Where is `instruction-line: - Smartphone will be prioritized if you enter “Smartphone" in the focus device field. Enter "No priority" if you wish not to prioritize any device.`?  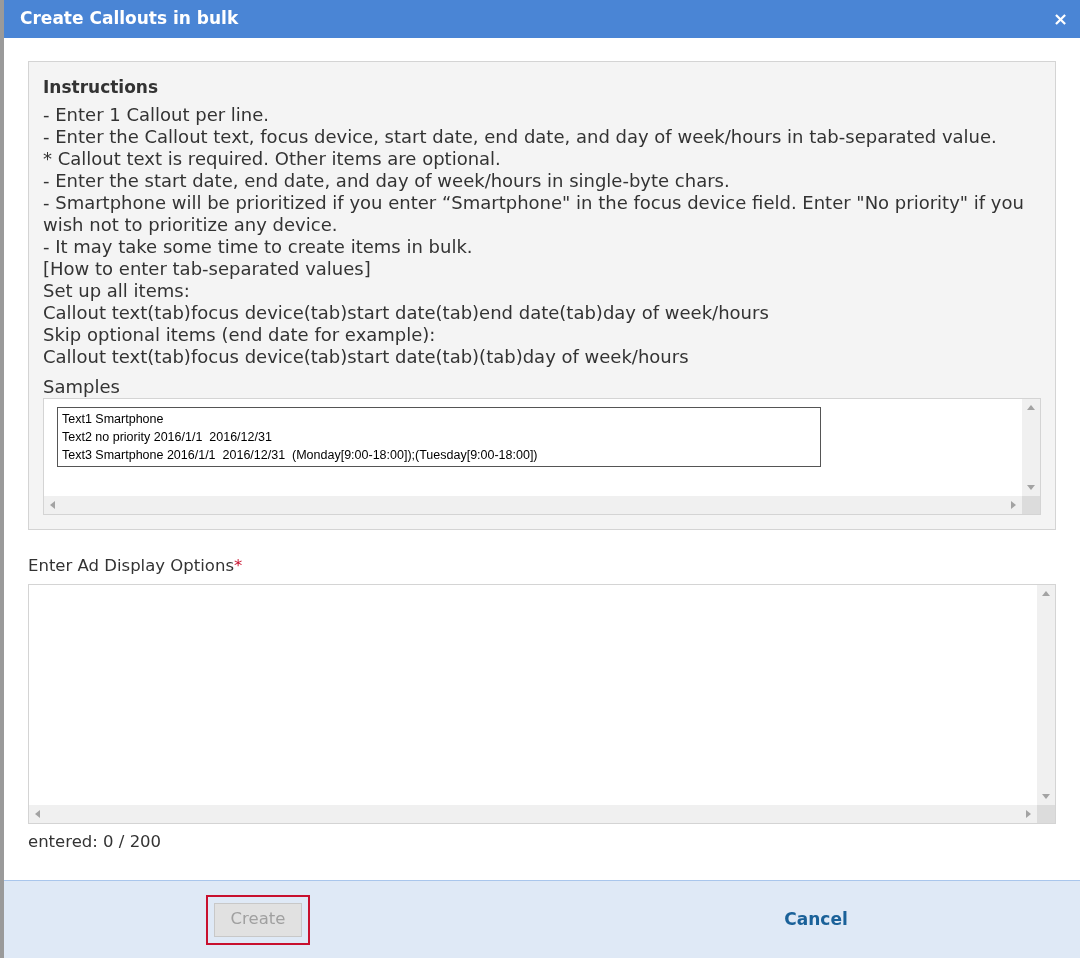
instruction-line: - Smartphone will be prioritized if you enter “Smartphone" in the focus device field. Enter "No priority" if you wish not to prioritize any device. is located at coordinates (534, 214).